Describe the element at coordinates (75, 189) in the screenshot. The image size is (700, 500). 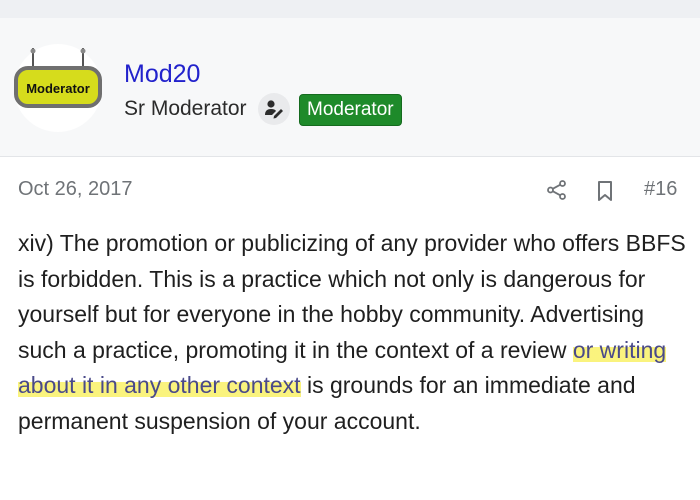
I see `post-date: Oct 26, 2017` at that location.